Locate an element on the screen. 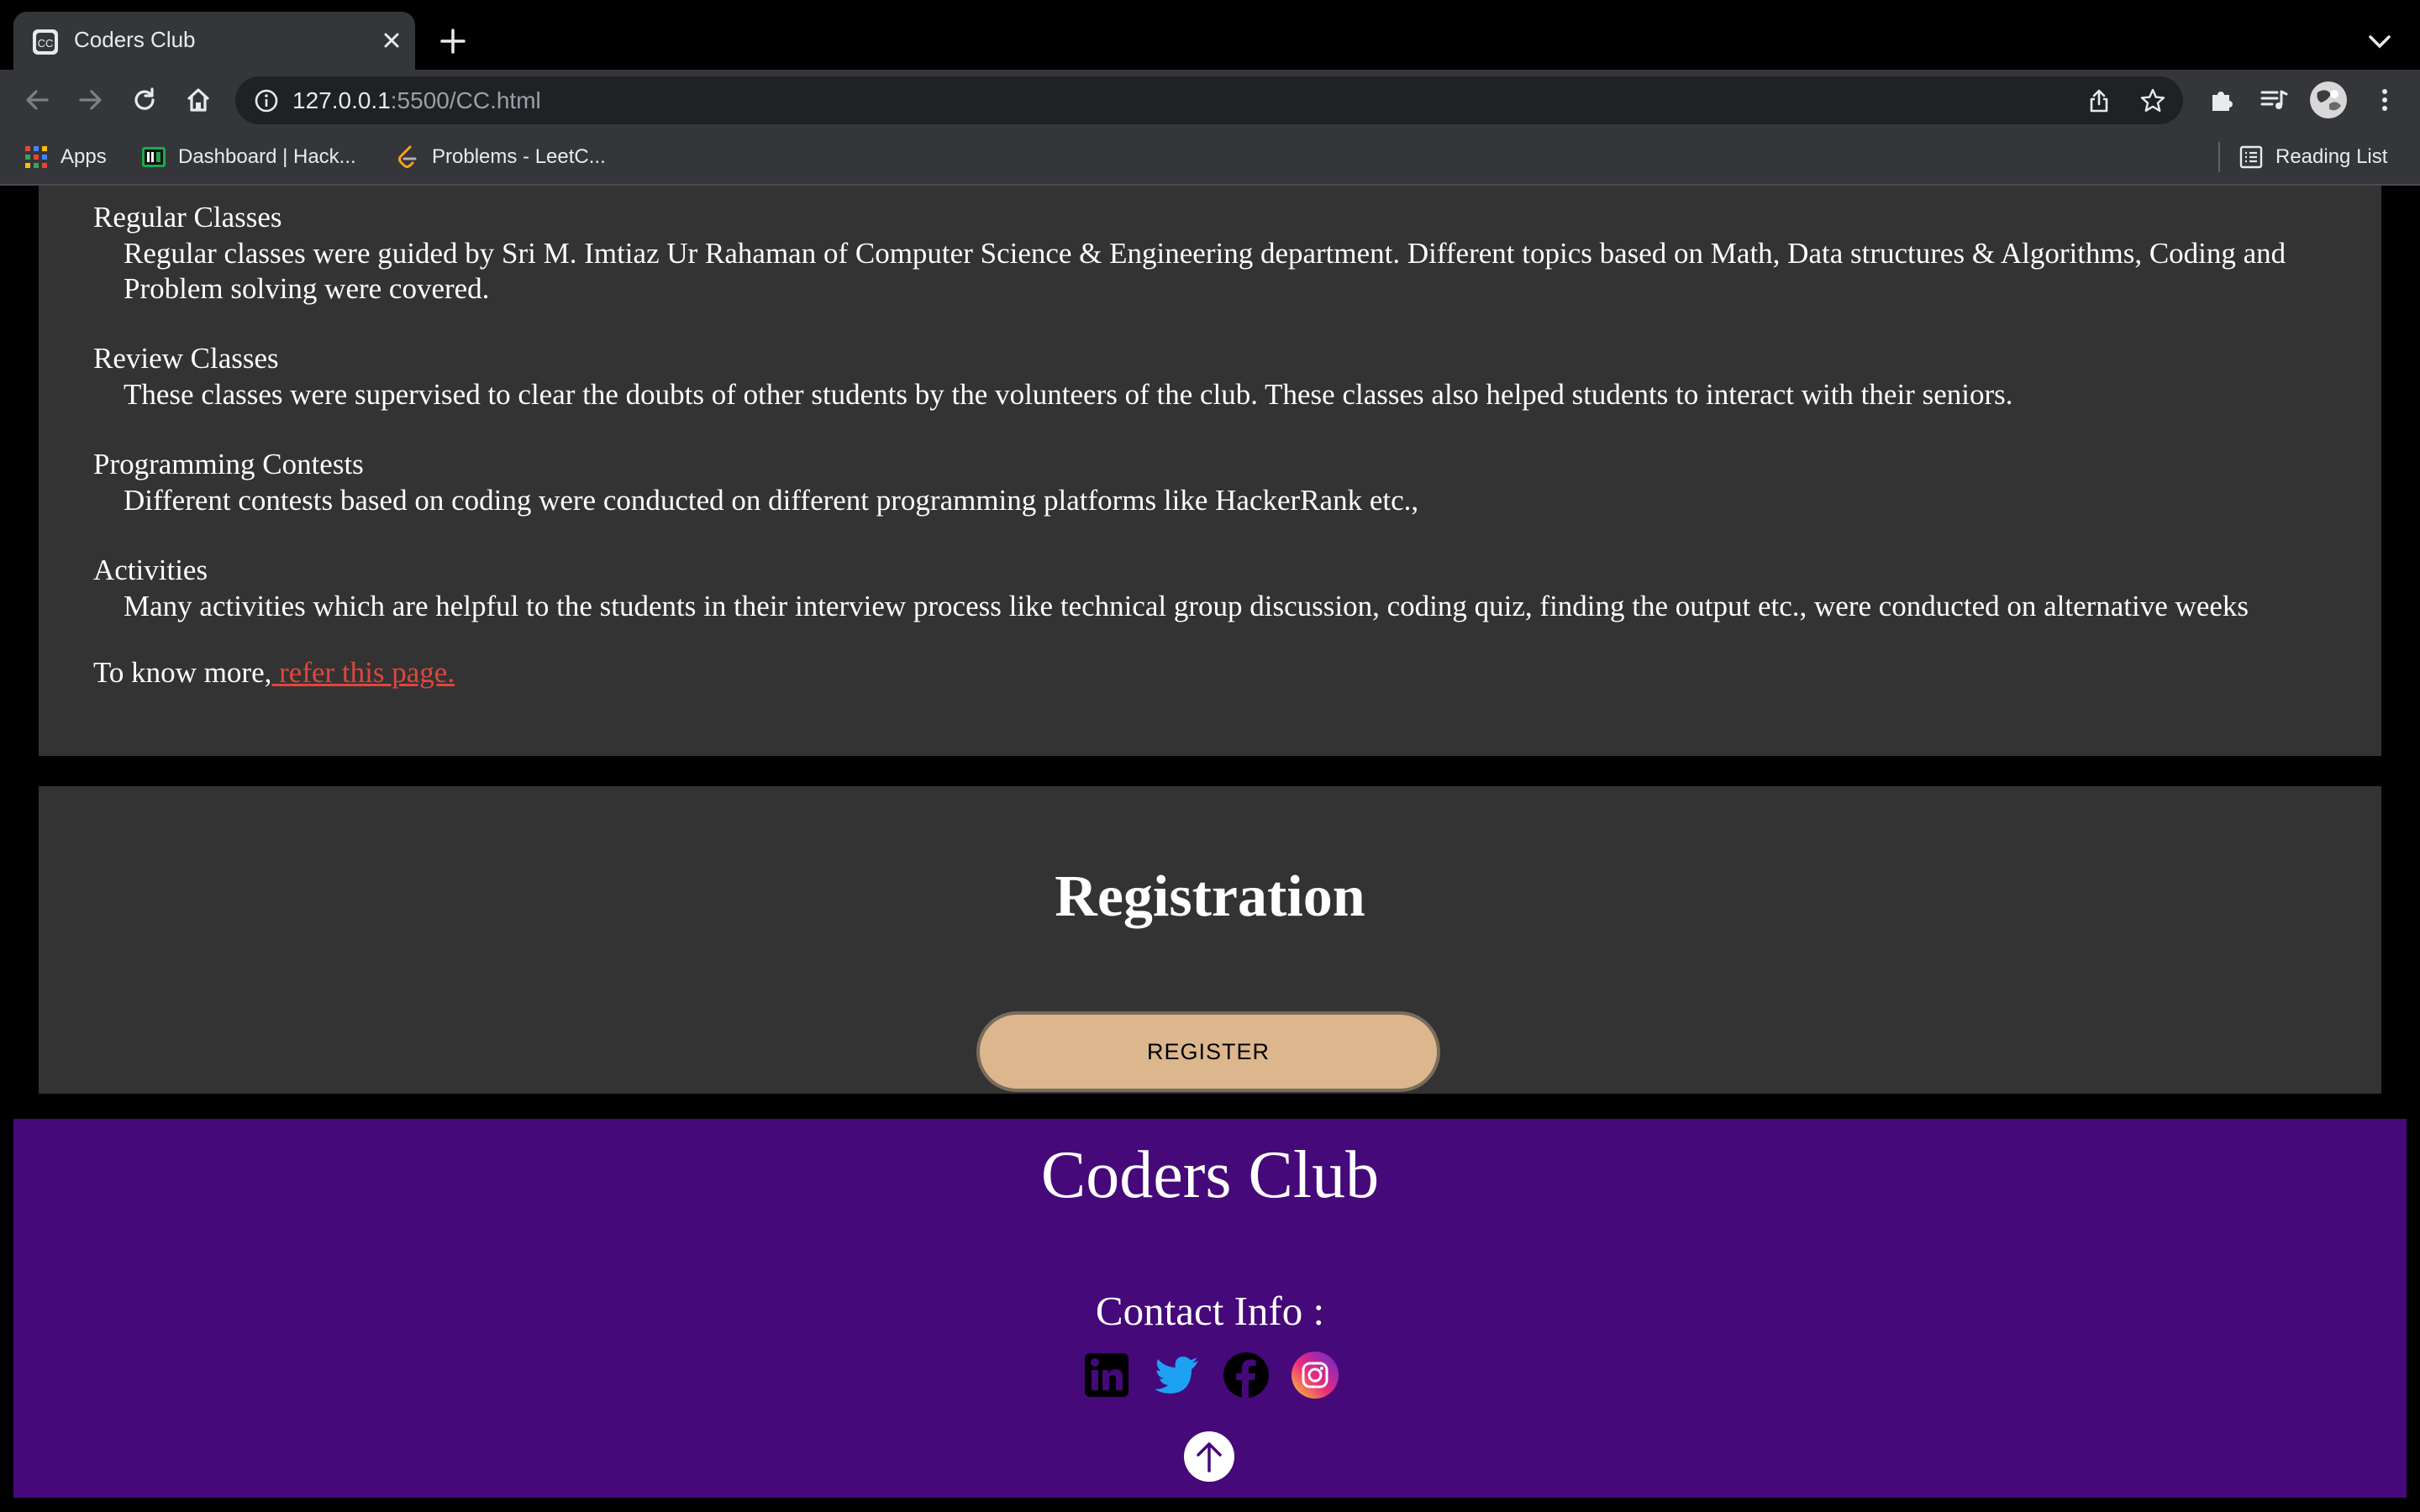 Image resolution: width=2420 pixels, height=1512 pixels. scroll-to-top-icon is located at coordinates (1209, 1457).